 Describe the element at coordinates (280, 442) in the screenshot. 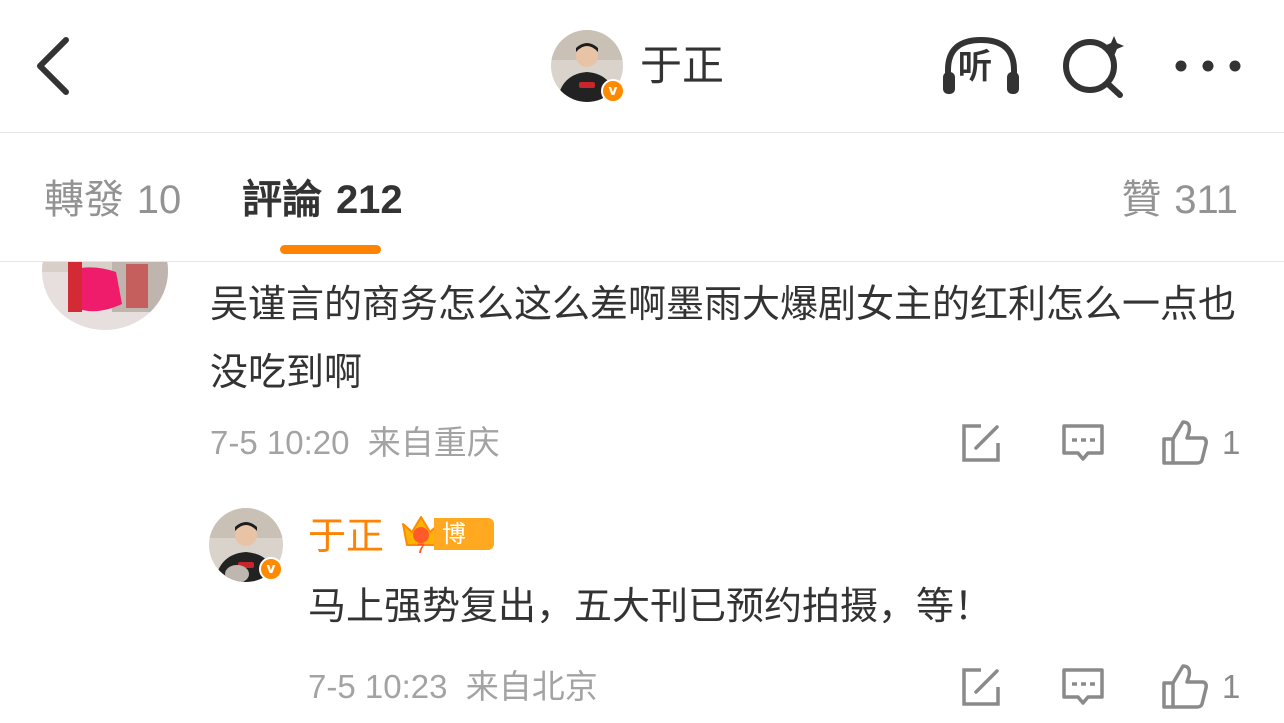

I see `comment-time: 7-5 10:20` at that location.